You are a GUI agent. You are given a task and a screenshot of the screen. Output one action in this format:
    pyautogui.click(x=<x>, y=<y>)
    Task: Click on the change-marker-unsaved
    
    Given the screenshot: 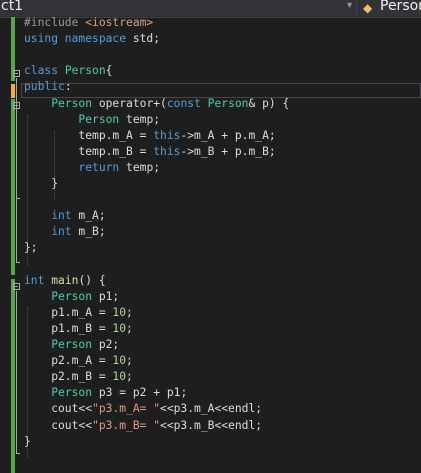 What is the action you would take?
    pyautogui.click(x=13, y=91)
    